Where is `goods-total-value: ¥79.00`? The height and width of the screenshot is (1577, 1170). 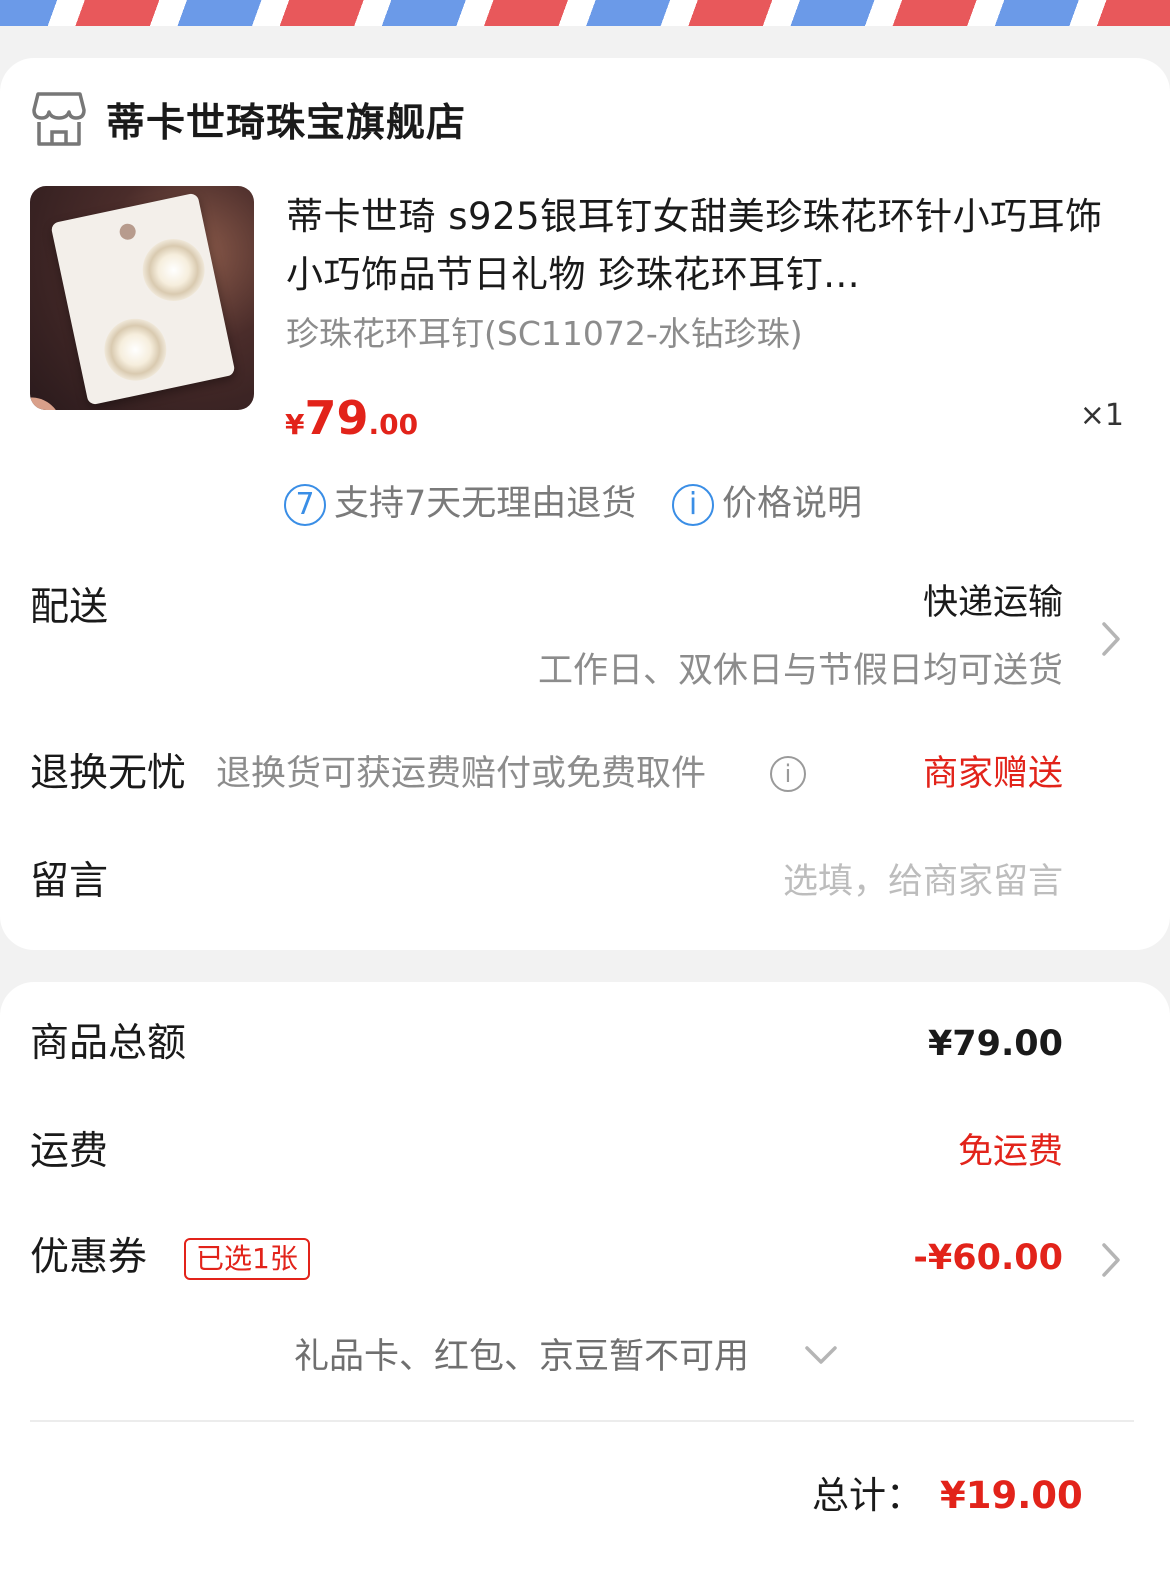 goods-total-value: ¥79.00 is located at coordinates (995, 1044).